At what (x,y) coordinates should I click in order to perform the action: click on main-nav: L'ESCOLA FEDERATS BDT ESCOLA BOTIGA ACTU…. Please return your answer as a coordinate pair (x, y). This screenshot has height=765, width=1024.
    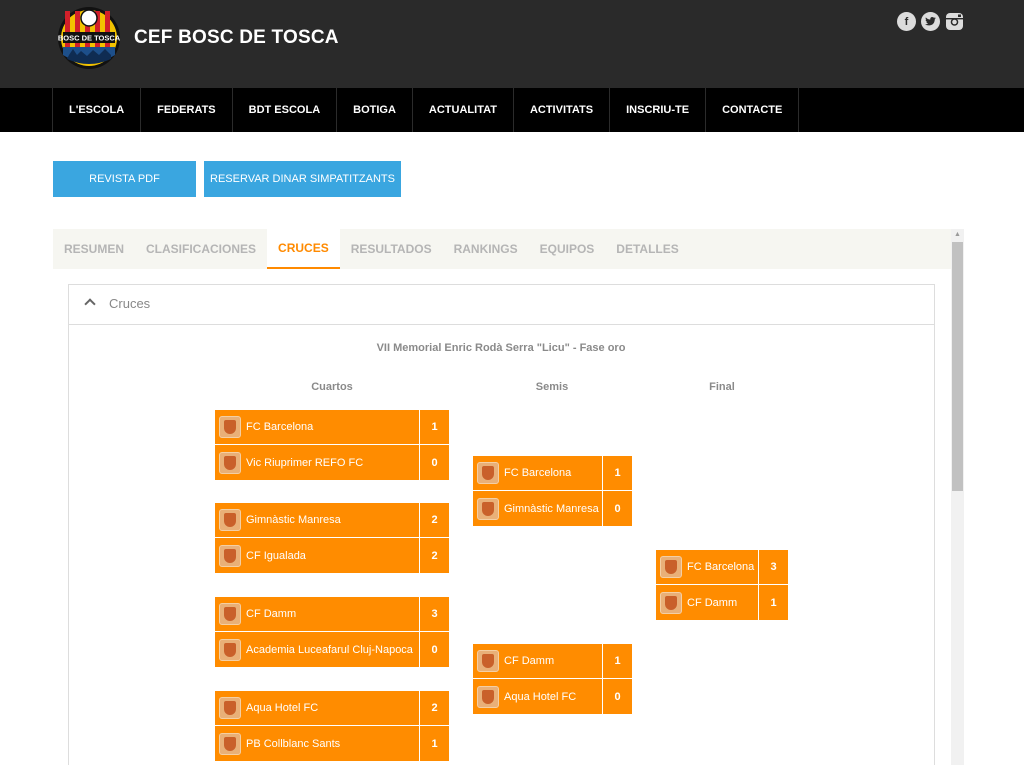
    Looking at the image, I should click on (512, 110).